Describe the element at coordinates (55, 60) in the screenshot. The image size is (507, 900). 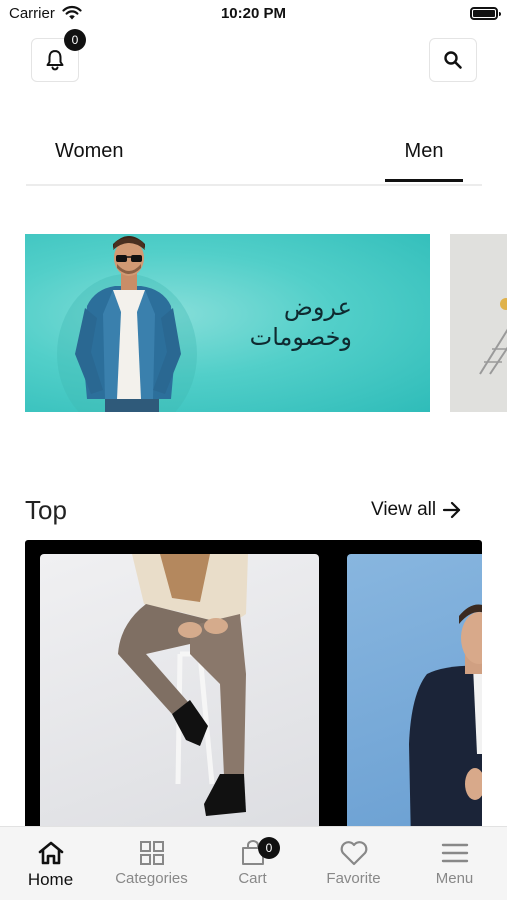
I see `bell-icon` at that location.